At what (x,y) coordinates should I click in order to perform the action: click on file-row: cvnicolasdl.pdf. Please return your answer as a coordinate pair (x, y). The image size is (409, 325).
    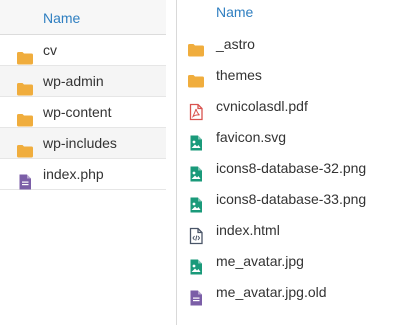
    Looking at the image, I should click on (293, 106).